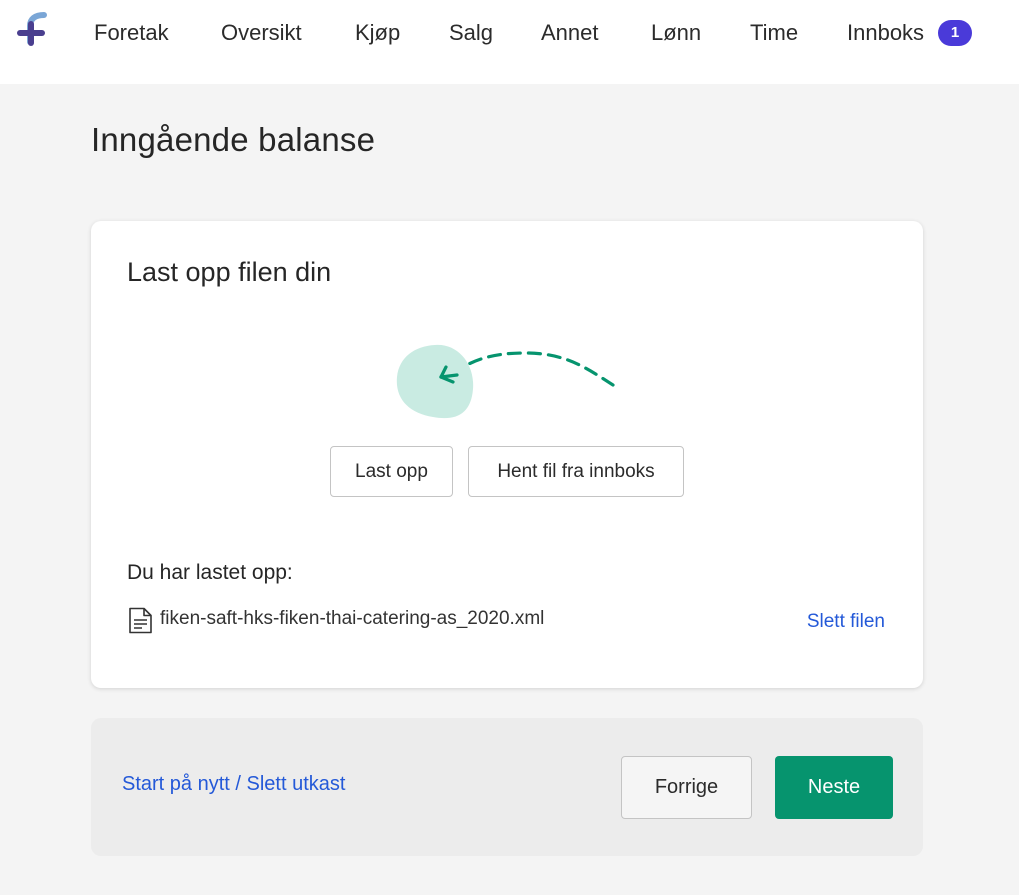 The width and height of the screenshot is (1019, 895). Describe the element at coordinates (885, 33) in the screenshot. I see `nav-item-innboks: Innboks` at that location.